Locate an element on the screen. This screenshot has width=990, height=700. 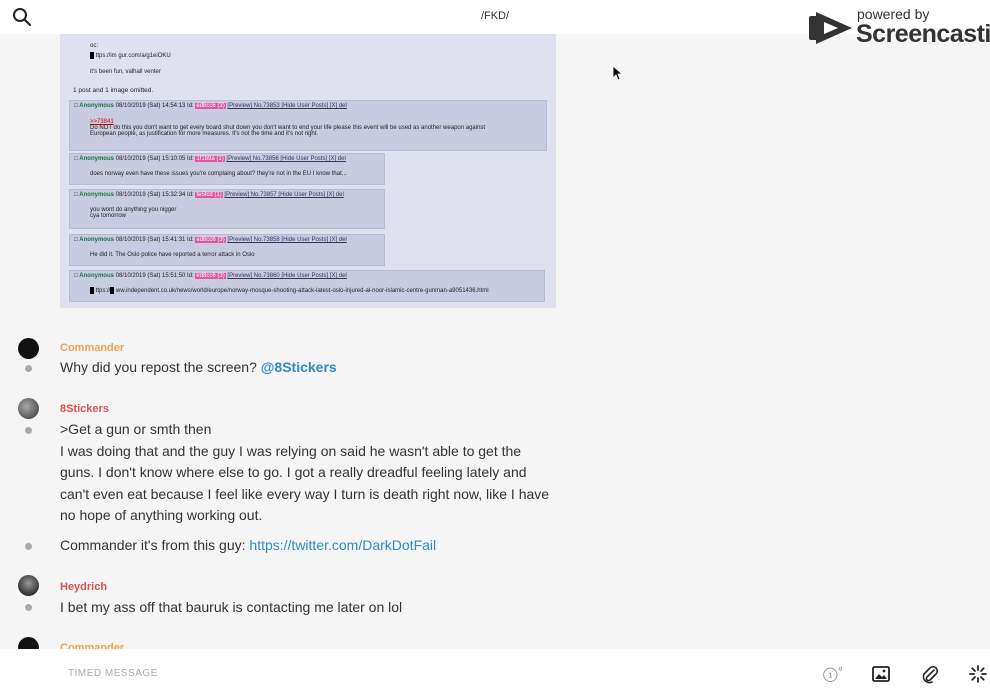
screencastify-watermark: powered by Screencastify is located at coordinates (899, 28).